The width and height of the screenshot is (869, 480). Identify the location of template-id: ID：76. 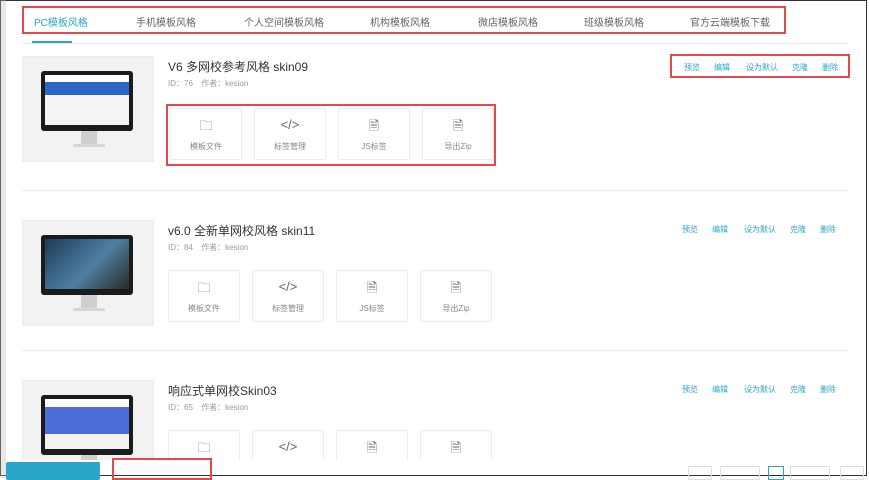
(180, 83).